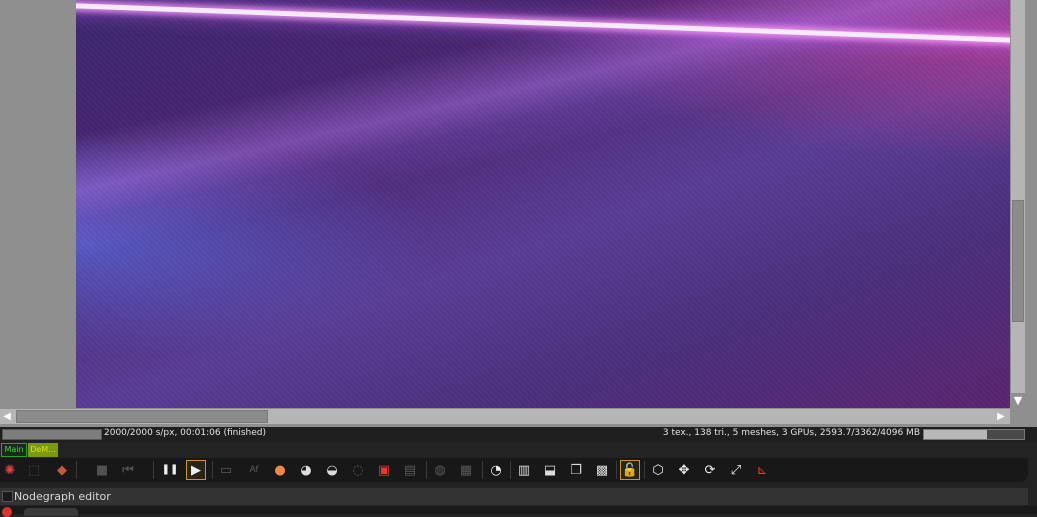 The height and width of the screenshot is (517, 1037). What do you see at coordinates (496, 470) in the screenshot?
I see `gauge-icon: ◔` at bounding box center [496, 470].